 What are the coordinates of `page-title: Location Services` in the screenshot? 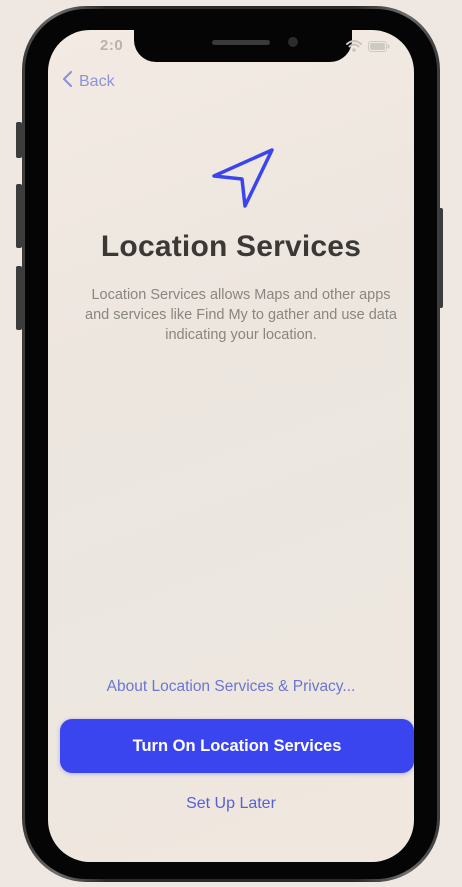 It's located at (231, 246).